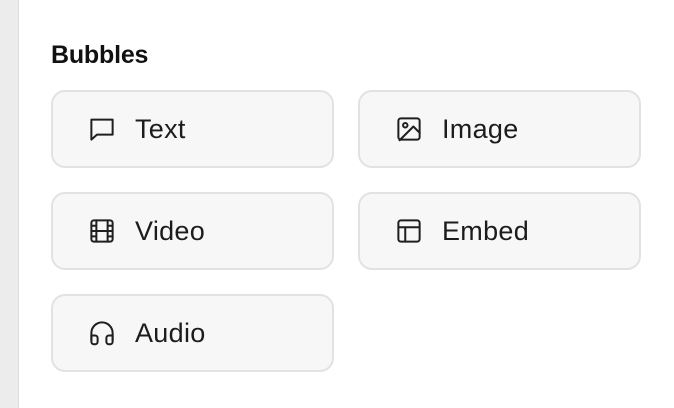  What do you see at coordinates (160, 128) in the screenshot?
I see `bubble-label: Text` at bounding box center [160, 128].